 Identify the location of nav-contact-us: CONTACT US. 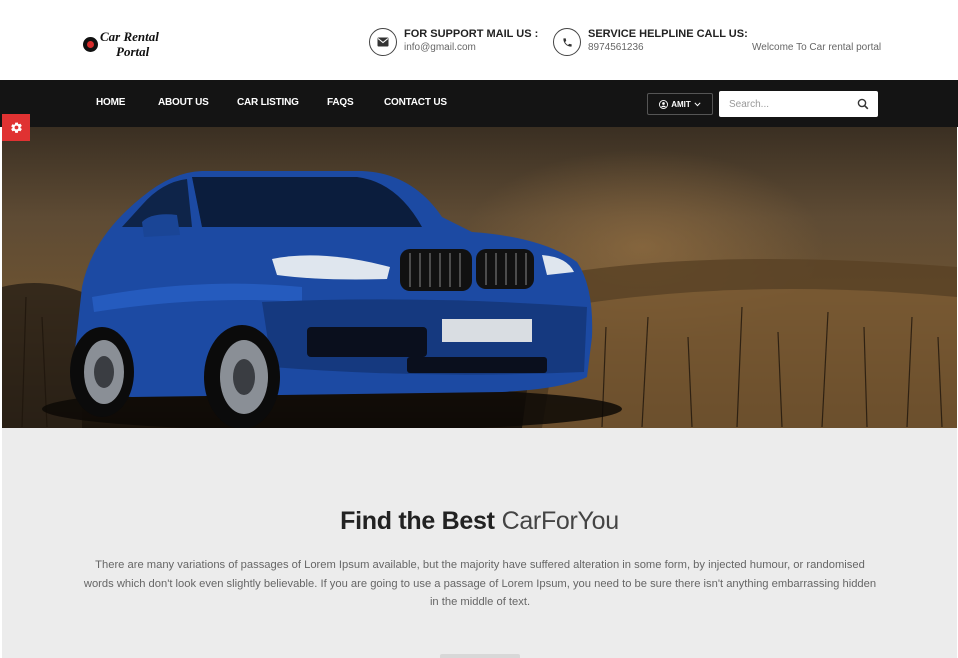
(415, 102).